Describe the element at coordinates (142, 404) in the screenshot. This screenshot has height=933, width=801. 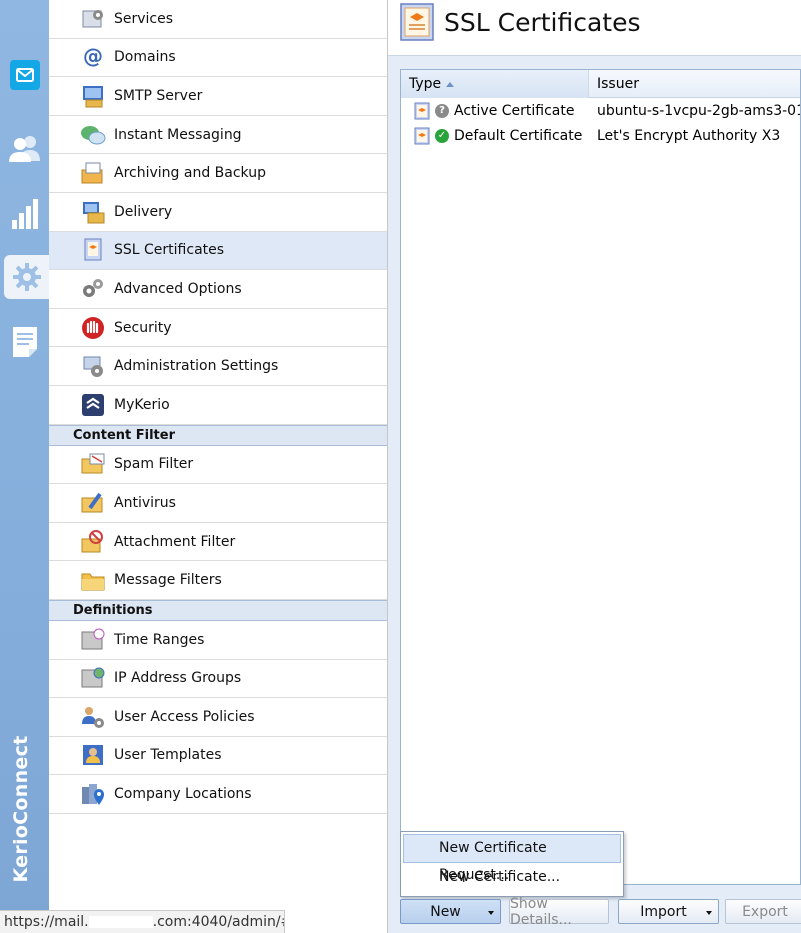
I see `sidebar-item-label: MyKerio` at that location.